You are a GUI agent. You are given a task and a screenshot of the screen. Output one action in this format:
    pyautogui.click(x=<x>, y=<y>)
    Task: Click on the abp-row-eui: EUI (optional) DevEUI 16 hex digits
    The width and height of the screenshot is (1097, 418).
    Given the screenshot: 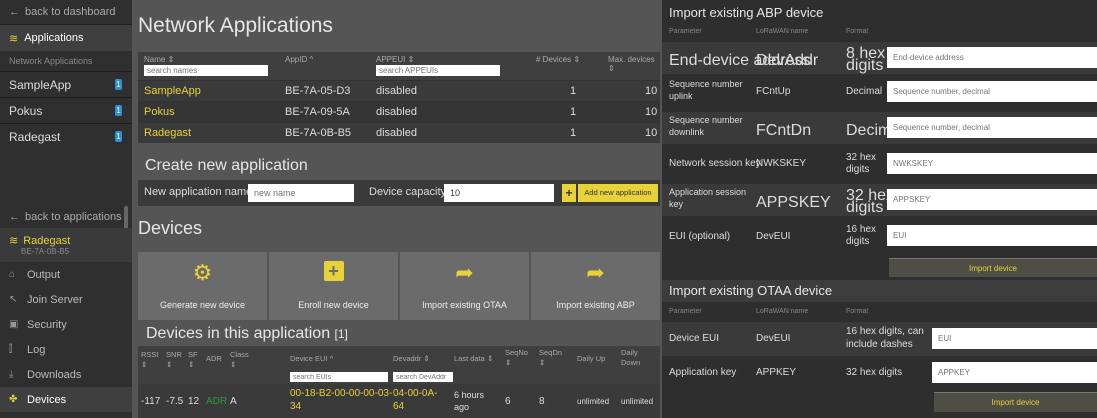 What is the action you would take?
    pyautogui.click(x=879, y=238)
    